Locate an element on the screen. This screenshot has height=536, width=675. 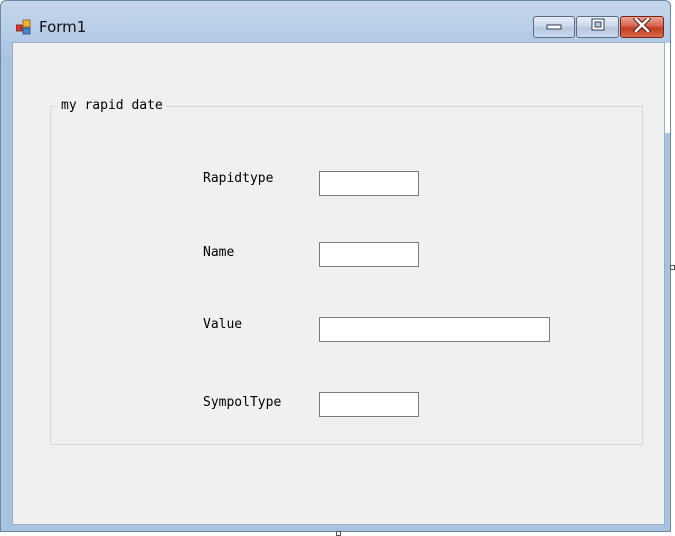
close-icon is located at coordinates (642, 26).